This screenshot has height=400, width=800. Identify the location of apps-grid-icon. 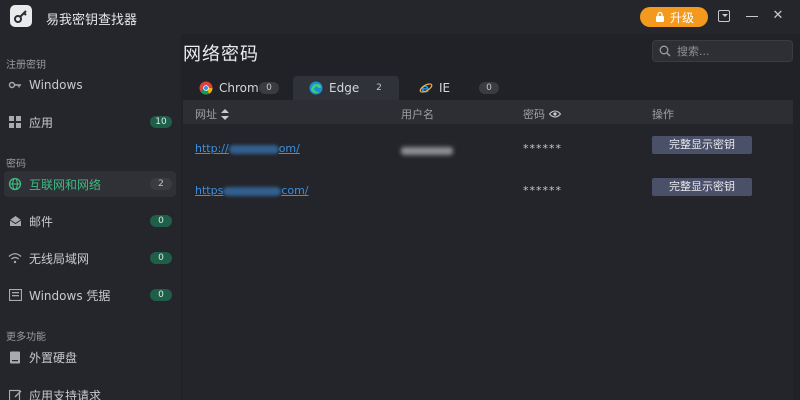
(15, 122).